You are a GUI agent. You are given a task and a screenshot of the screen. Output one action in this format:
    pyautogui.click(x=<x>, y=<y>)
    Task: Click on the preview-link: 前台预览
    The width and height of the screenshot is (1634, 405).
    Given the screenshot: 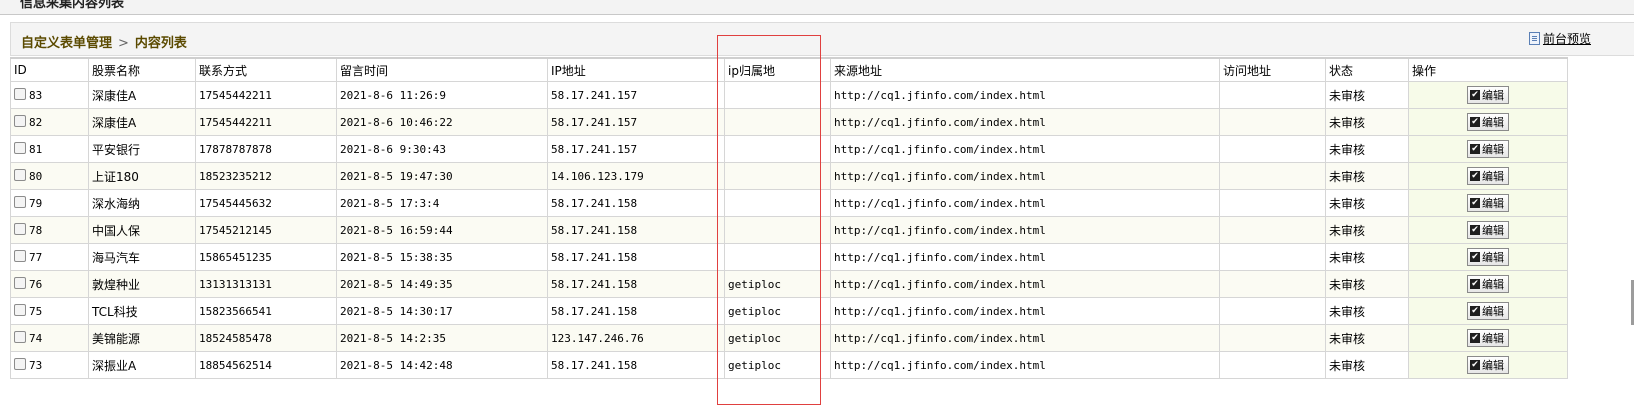 What is the action you would take?
    pyautogui.click(x=1559, y=38)
    